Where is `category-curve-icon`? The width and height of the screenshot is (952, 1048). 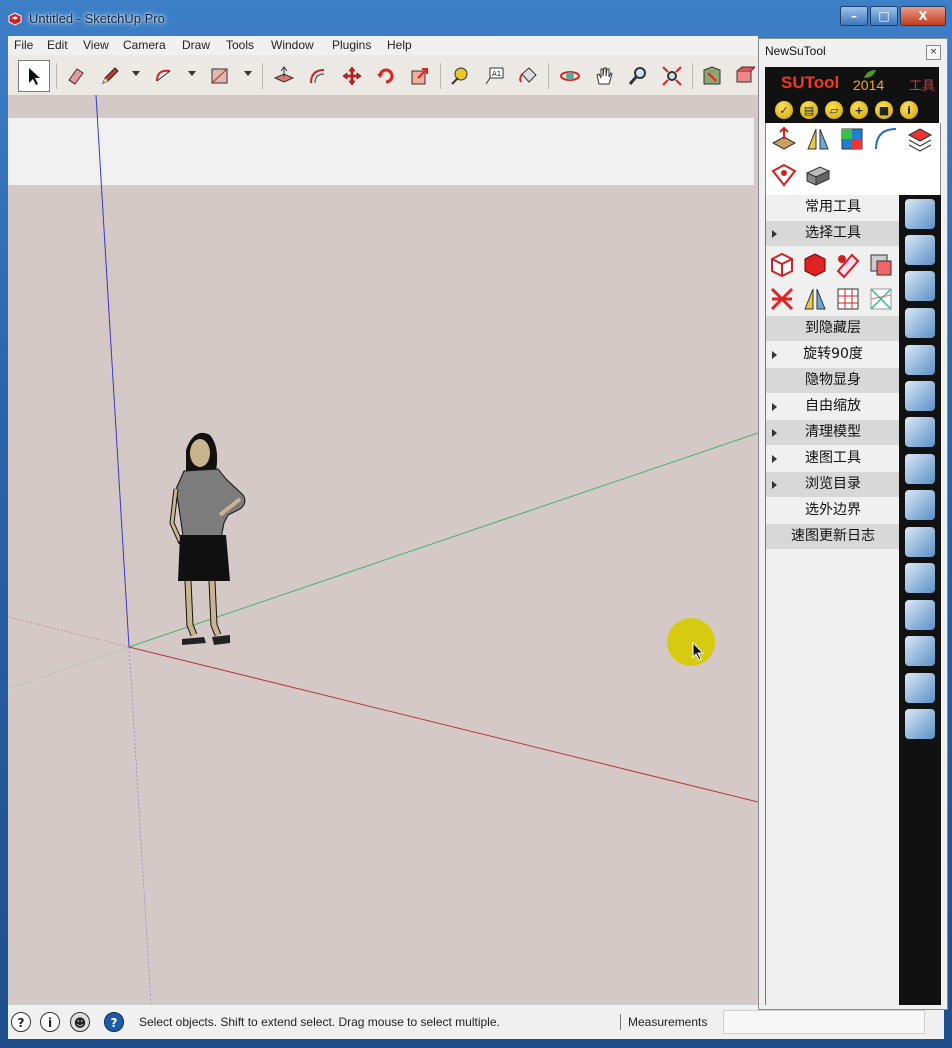 category-curve-icon is located at coordinates (920, 214).